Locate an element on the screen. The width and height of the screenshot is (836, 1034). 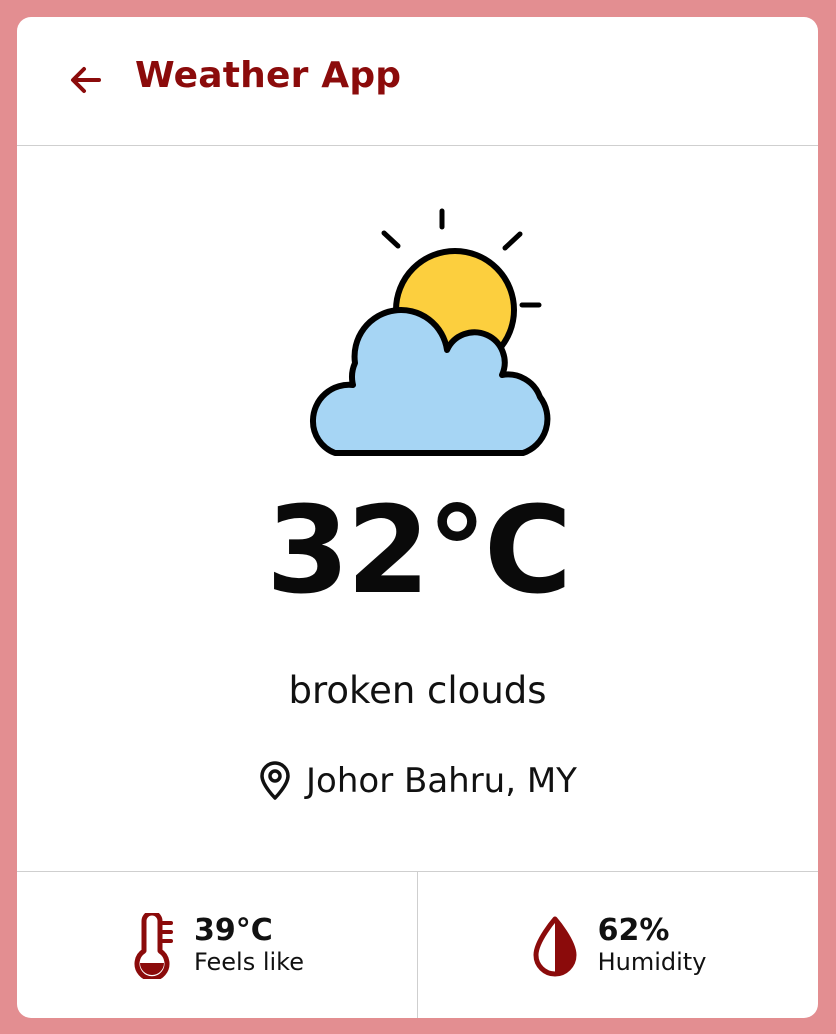
humidity-stat: 62% Humidity is located at coordinates (617, 945).